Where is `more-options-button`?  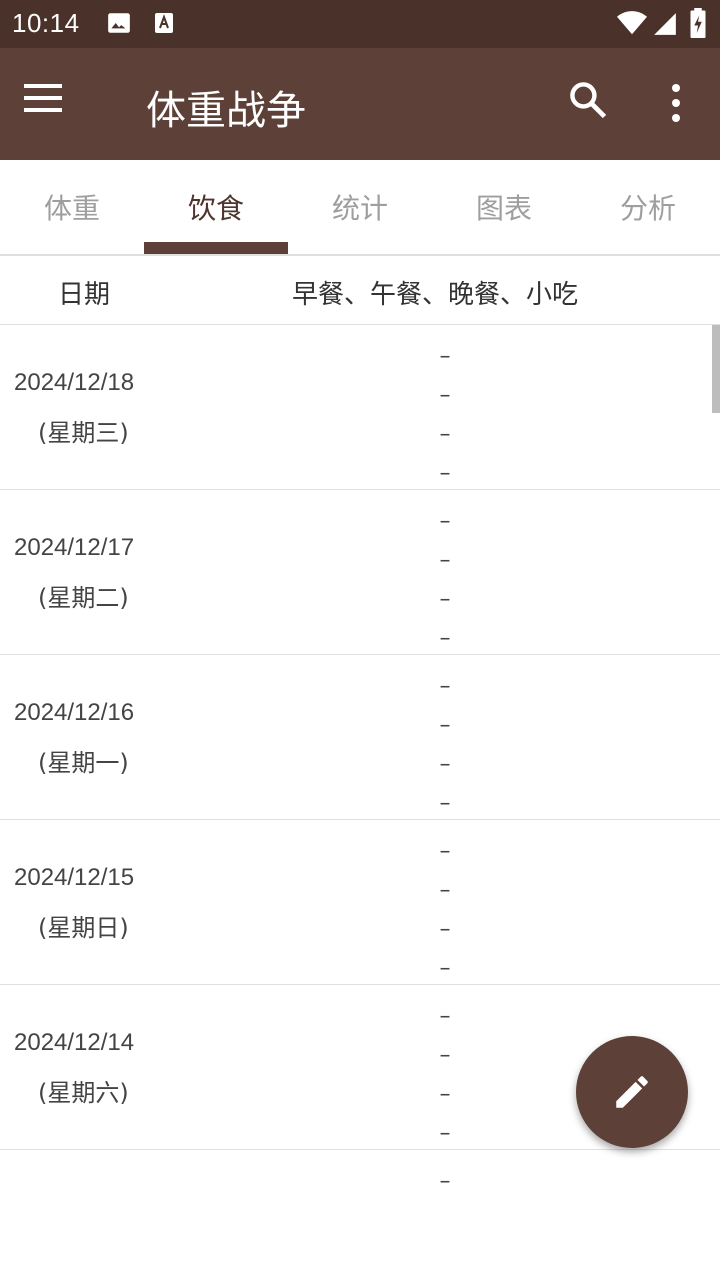 more-options-button is located at coordinates (676, 104).